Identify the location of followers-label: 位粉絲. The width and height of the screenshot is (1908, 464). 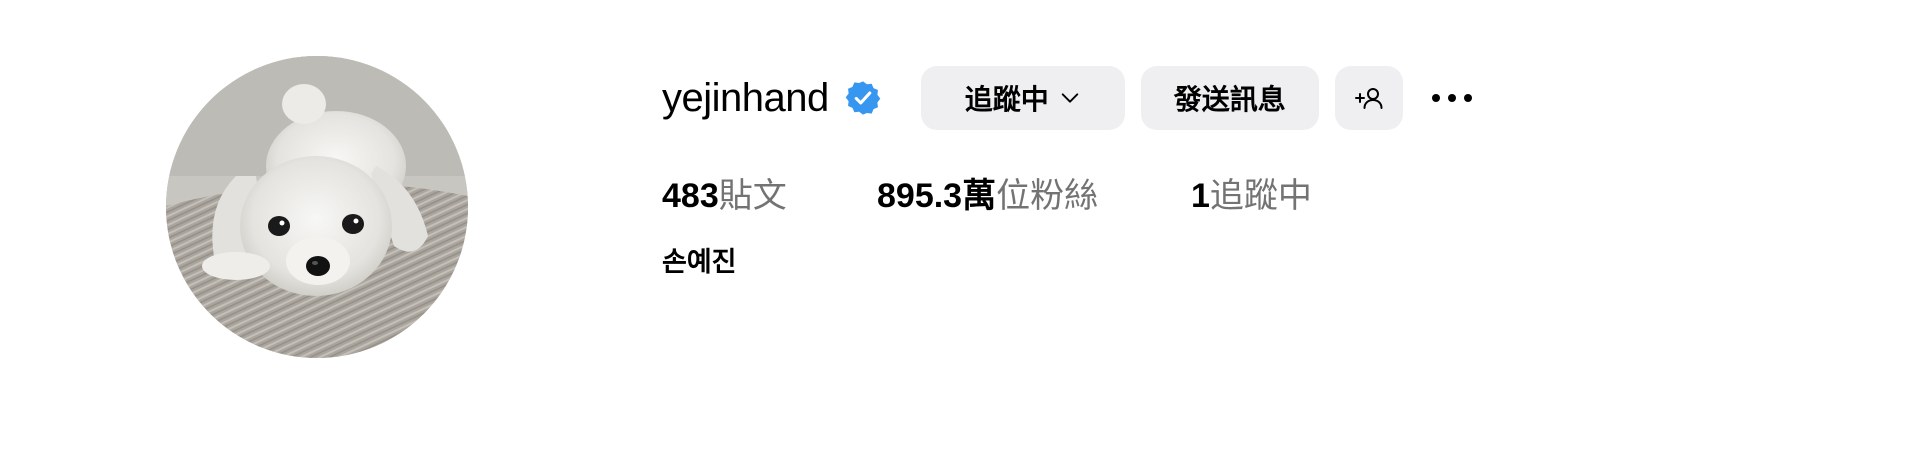
(1047, 195).